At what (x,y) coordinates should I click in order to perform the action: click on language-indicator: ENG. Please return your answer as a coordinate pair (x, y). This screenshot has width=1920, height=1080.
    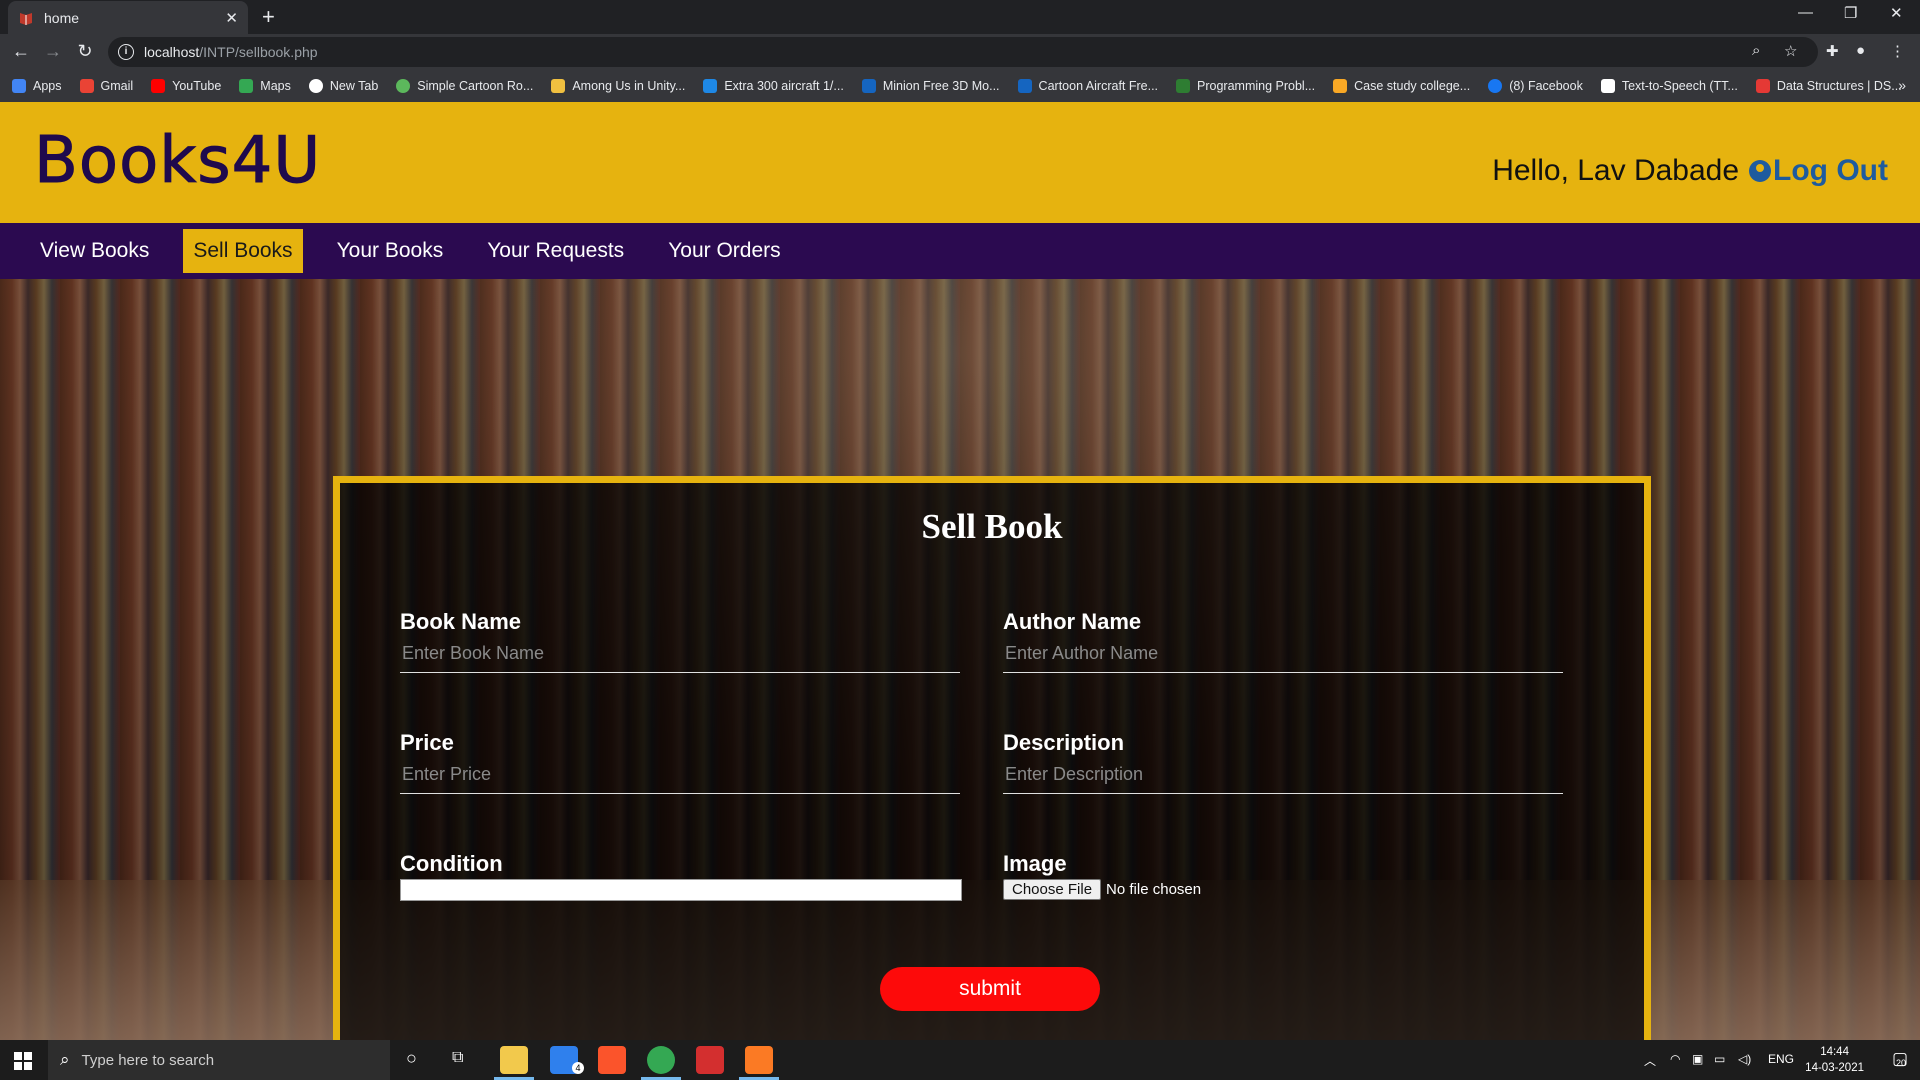
    Looking at the image, I should click on (1781, 1059).